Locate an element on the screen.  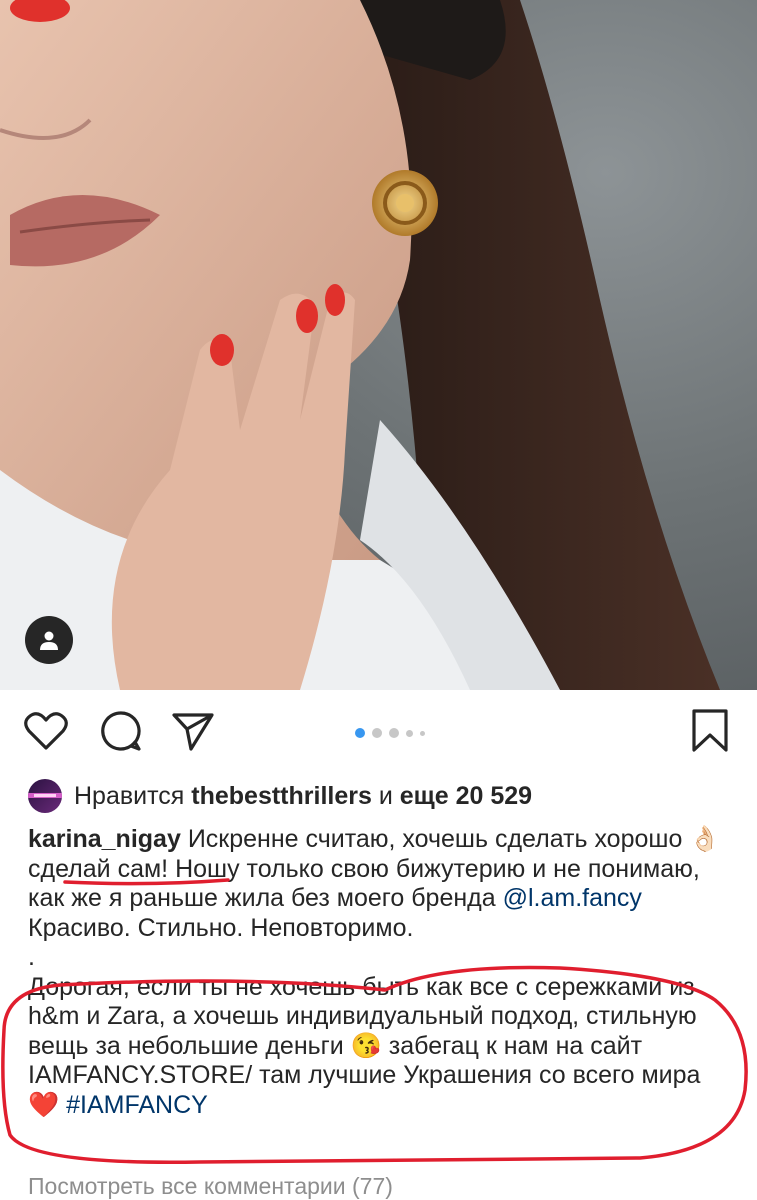
person-icon is located at coordinates (49, 640).